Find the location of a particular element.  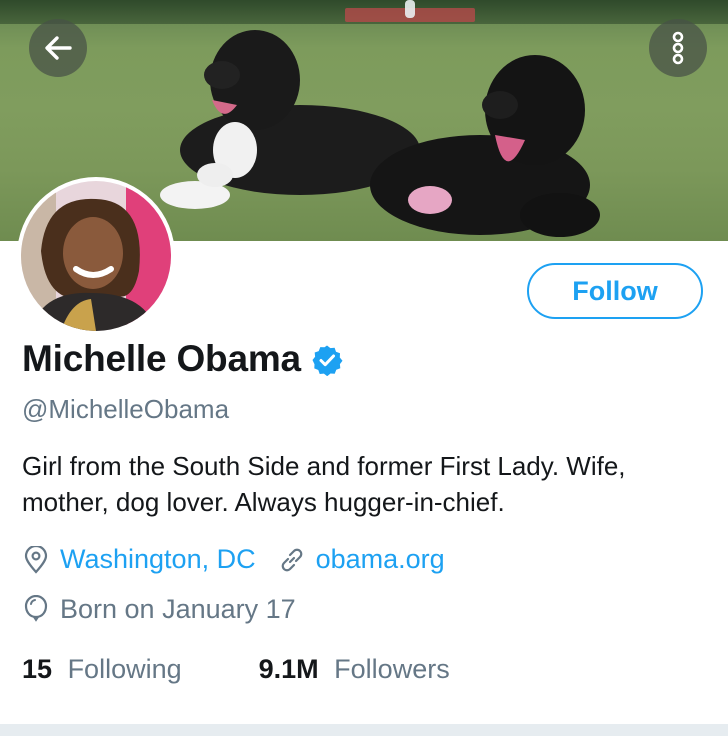

avatar-image is located at coordinates (96, 256).